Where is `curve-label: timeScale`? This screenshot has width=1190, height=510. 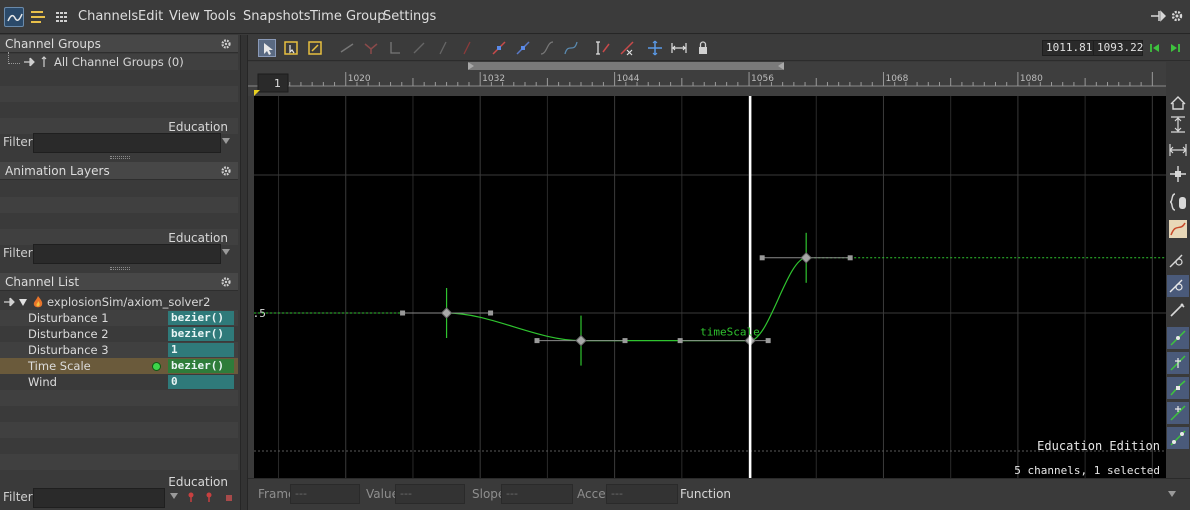
curve-label: timeScale is located at coordinates (730, 332).